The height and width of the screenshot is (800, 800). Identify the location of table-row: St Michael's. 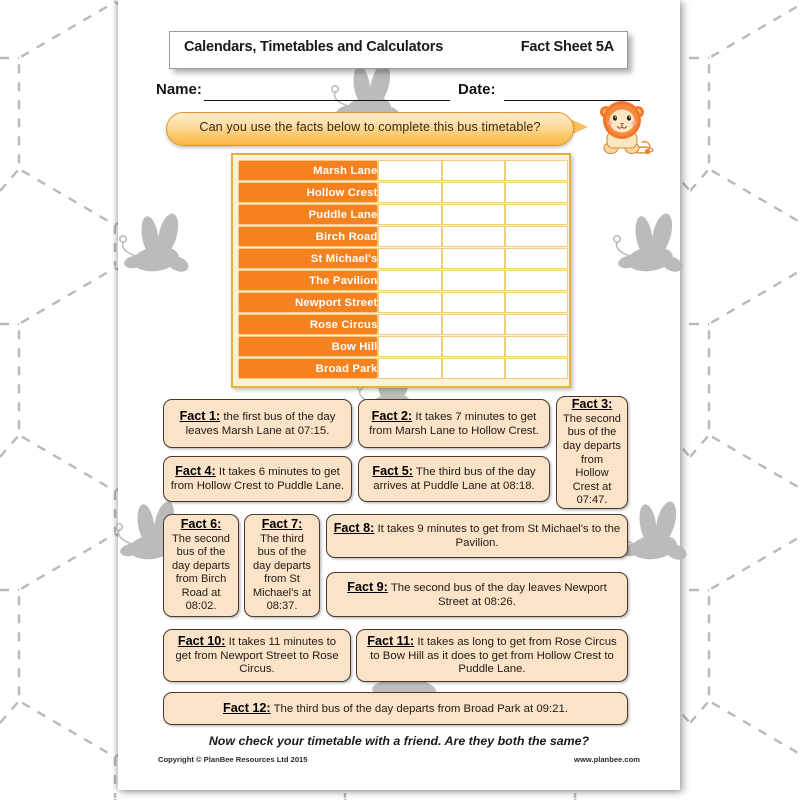
(403, 258).